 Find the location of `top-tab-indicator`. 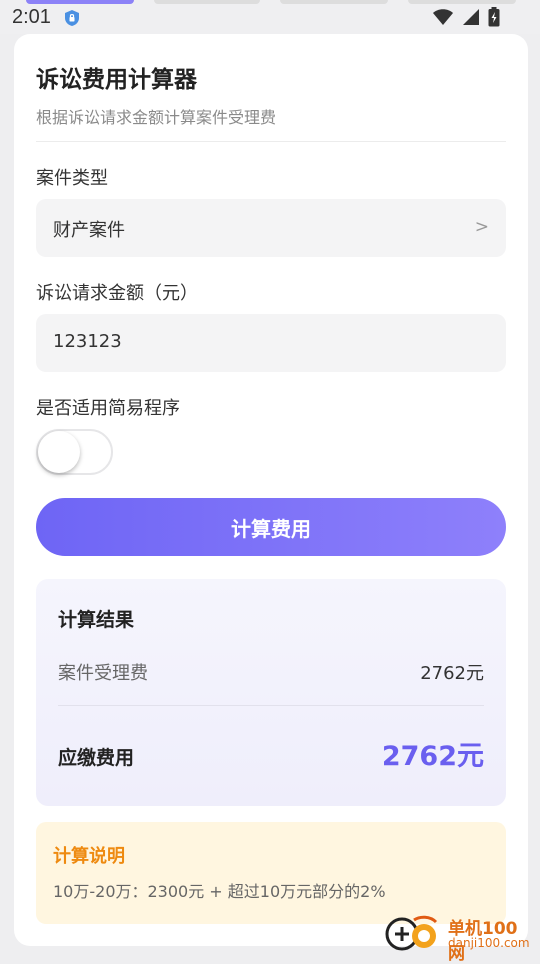

top-tab-indicator is located at coordinates (80, 2).